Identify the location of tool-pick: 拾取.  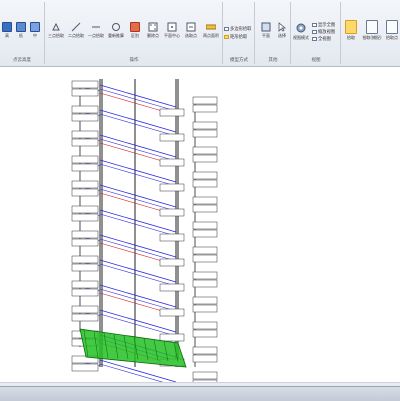
(351, 30).